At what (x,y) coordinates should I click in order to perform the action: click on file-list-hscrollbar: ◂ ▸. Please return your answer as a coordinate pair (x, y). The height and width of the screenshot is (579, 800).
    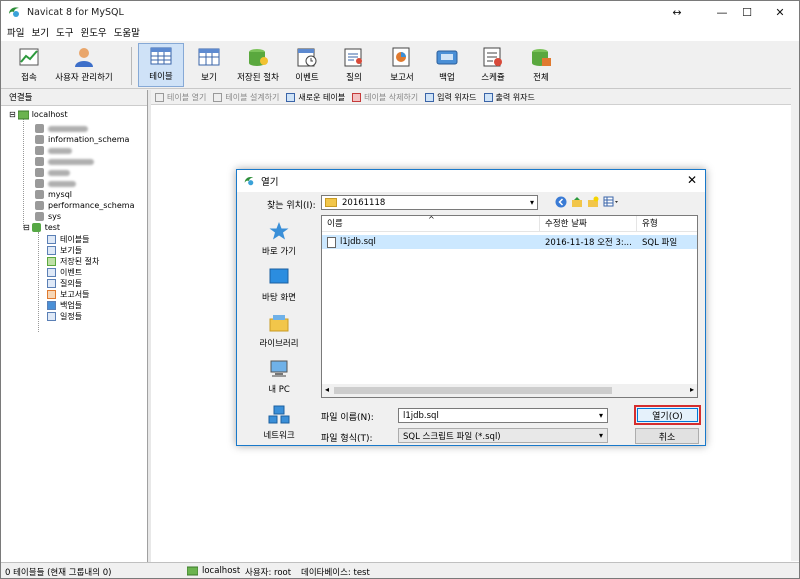
    Looking at the image, I should click on (509, 390).